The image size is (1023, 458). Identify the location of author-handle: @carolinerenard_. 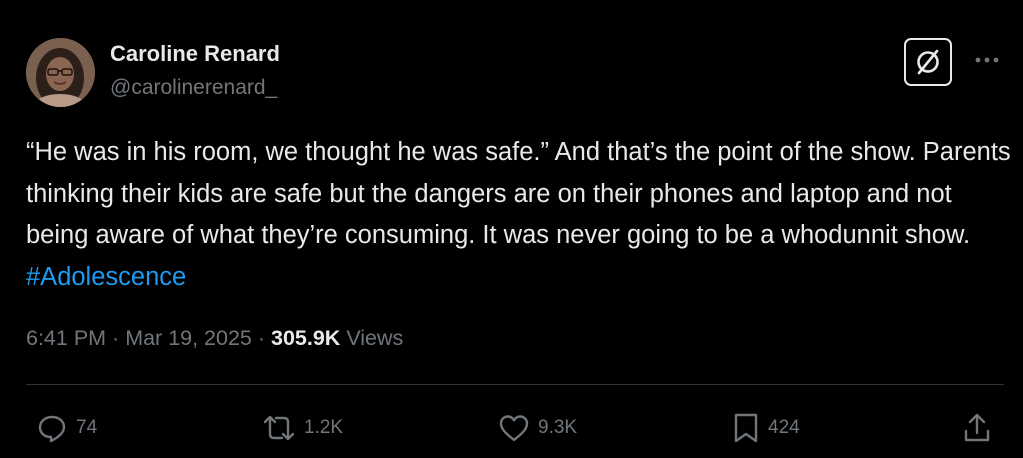
(193, 88).